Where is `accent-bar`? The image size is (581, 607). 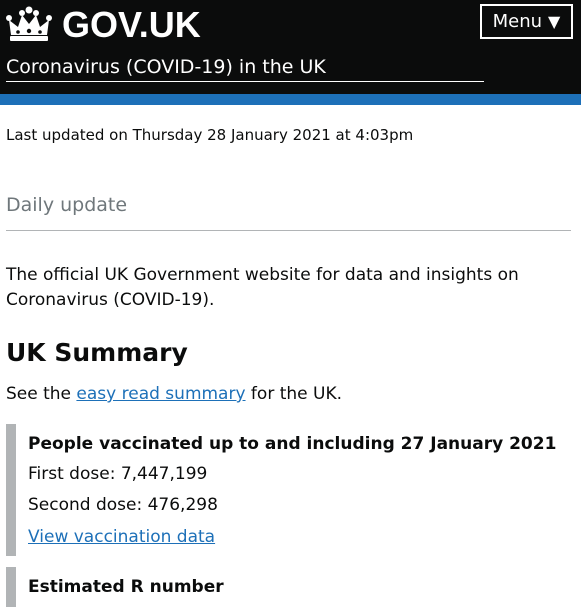 accent-bar is located at coordinates (290, 99).